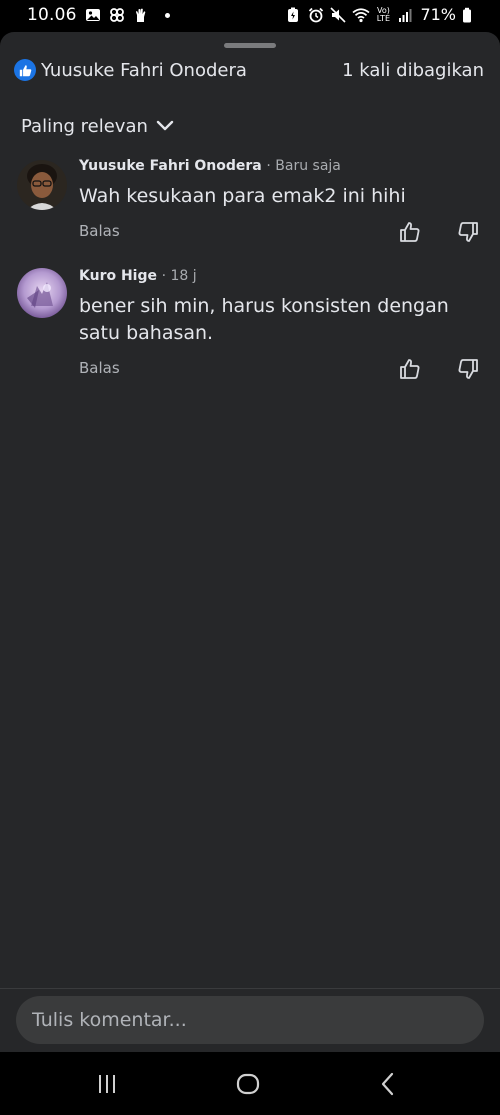  I want to click on home-icon, so click(248, 1084).